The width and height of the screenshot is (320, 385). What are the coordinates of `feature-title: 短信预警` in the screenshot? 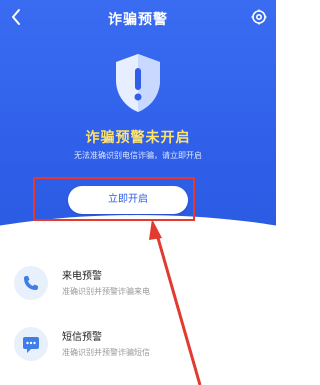 It's located at (82, 337).